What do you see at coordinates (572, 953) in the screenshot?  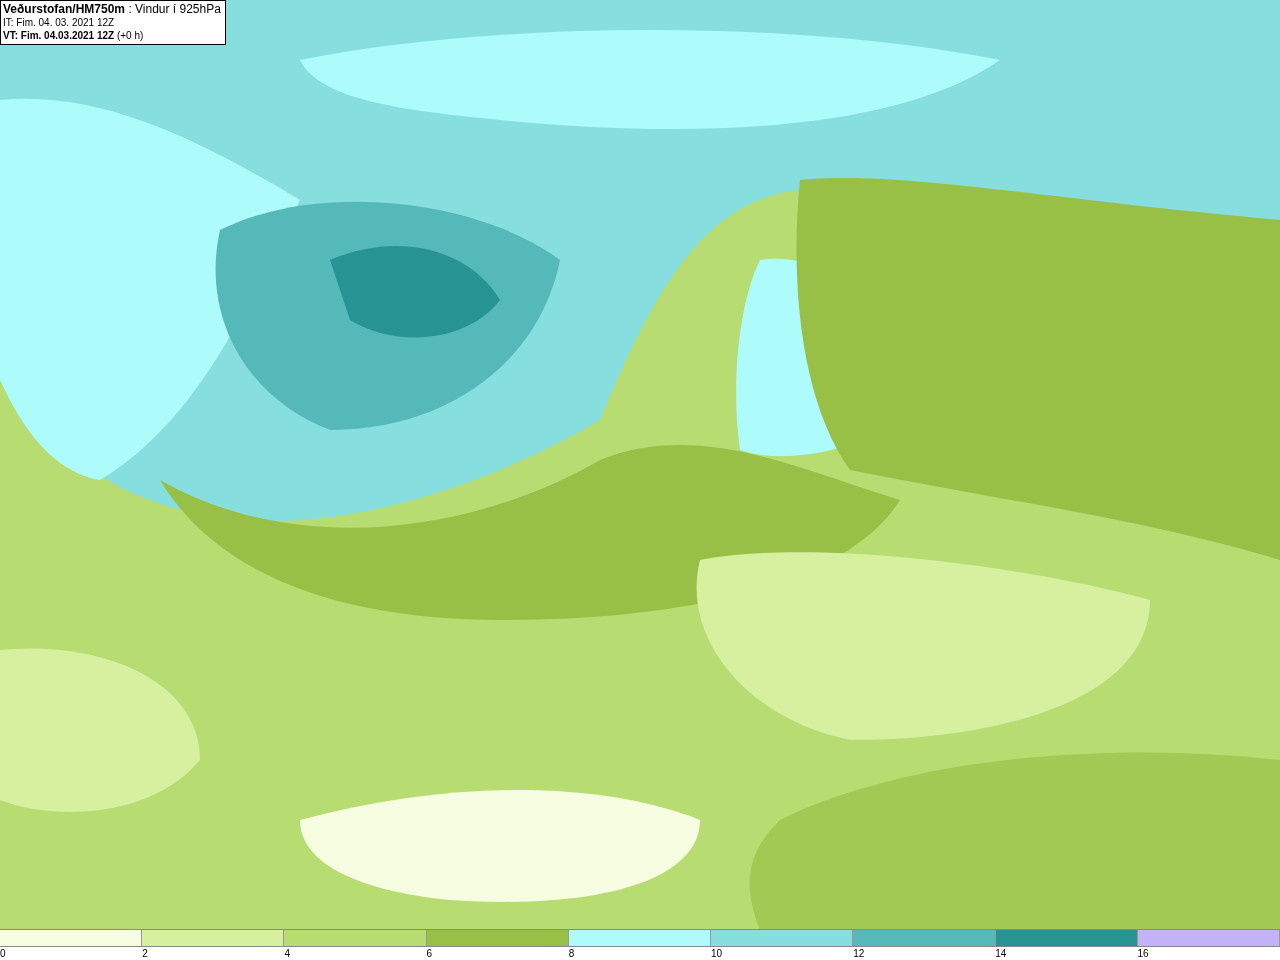 I see `legend-label: 8` at bounding box center [572, 953].